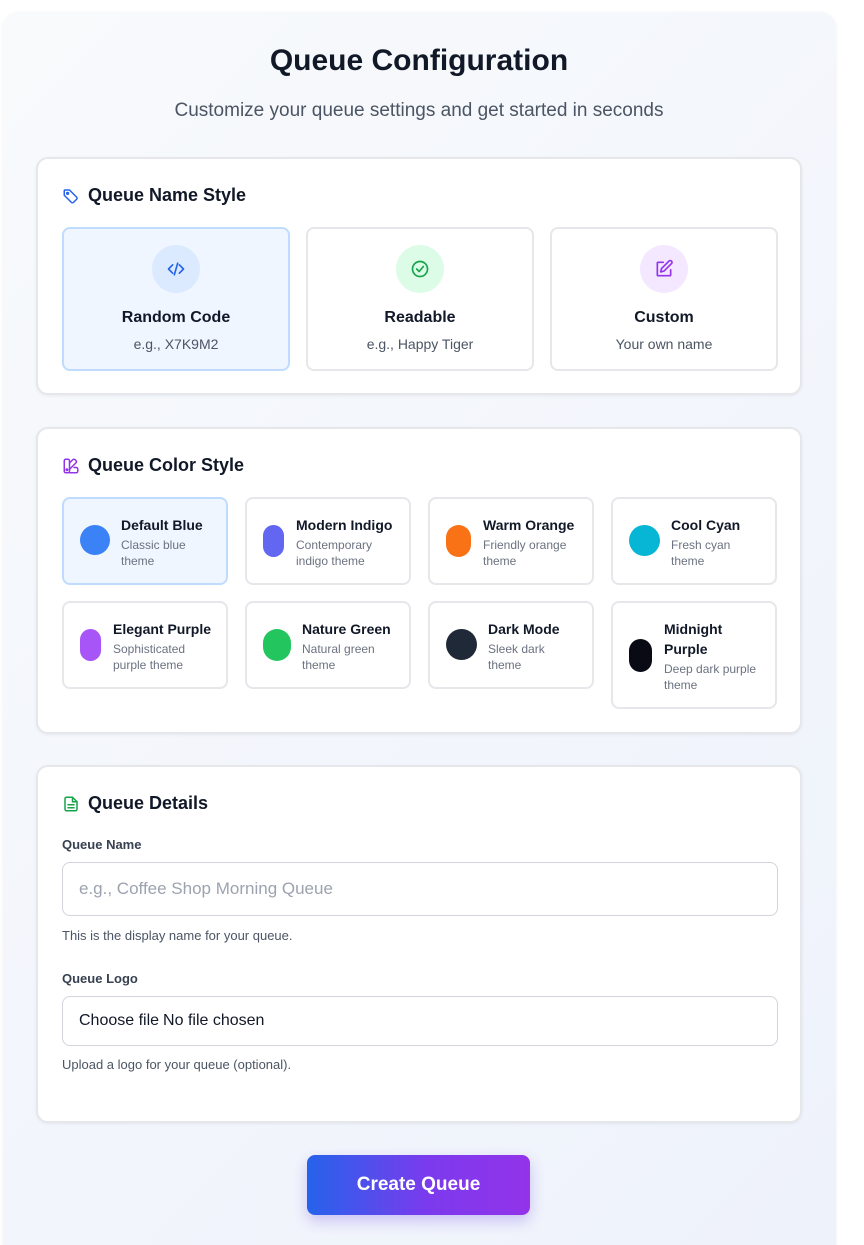  What do you see at coordinates (664, 299) in the screenshot?
I see `name-option-custom: Custom Your own name` at bounding box center [664, 299].